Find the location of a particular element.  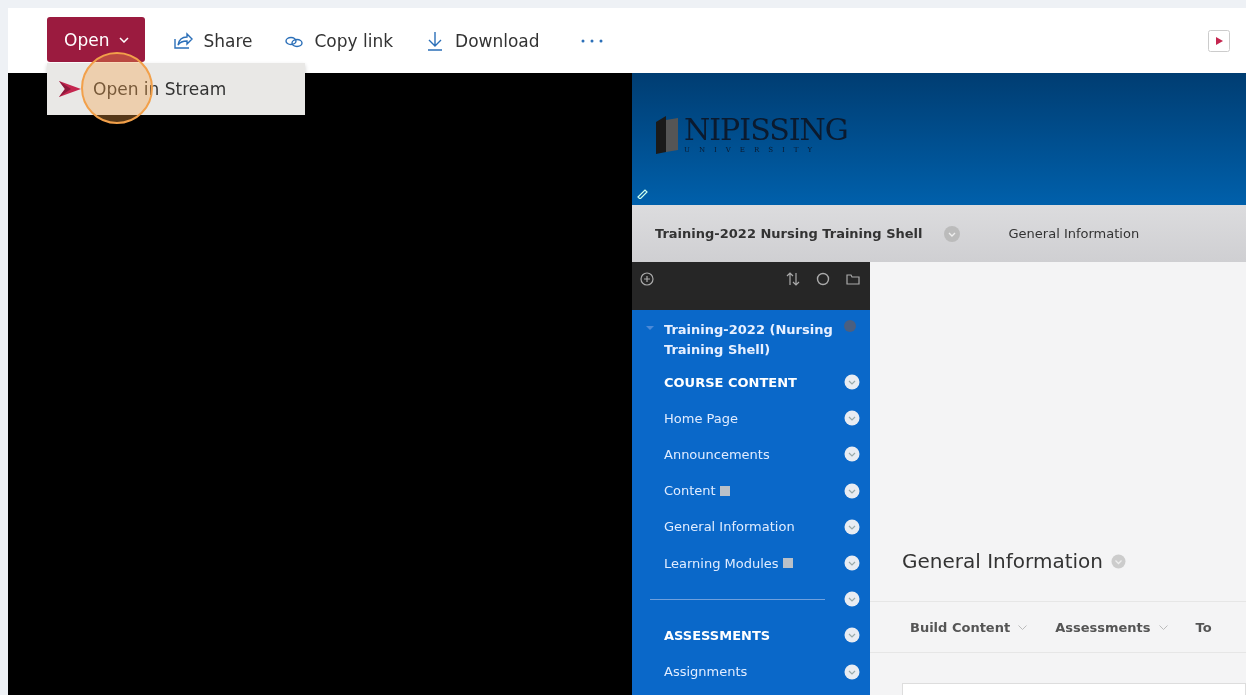

add-icon is located at coordinates (647, 279).